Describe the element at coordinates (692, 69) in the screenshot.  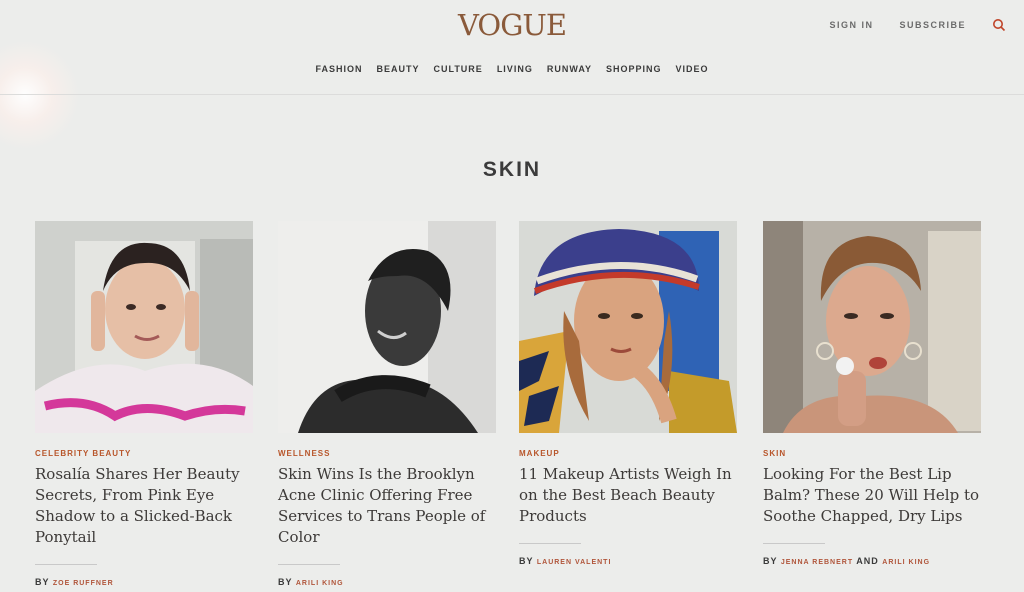
I see `nav-video: VIDEO` at that location.